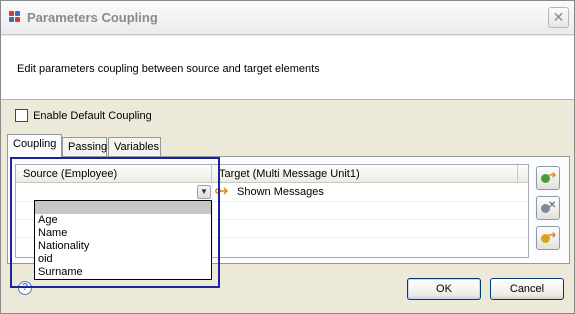 The height and width of the screenshot is (314, 575). I want to click on enable-default-coupling-row: Enable Default Coupling, so click(83, 115).